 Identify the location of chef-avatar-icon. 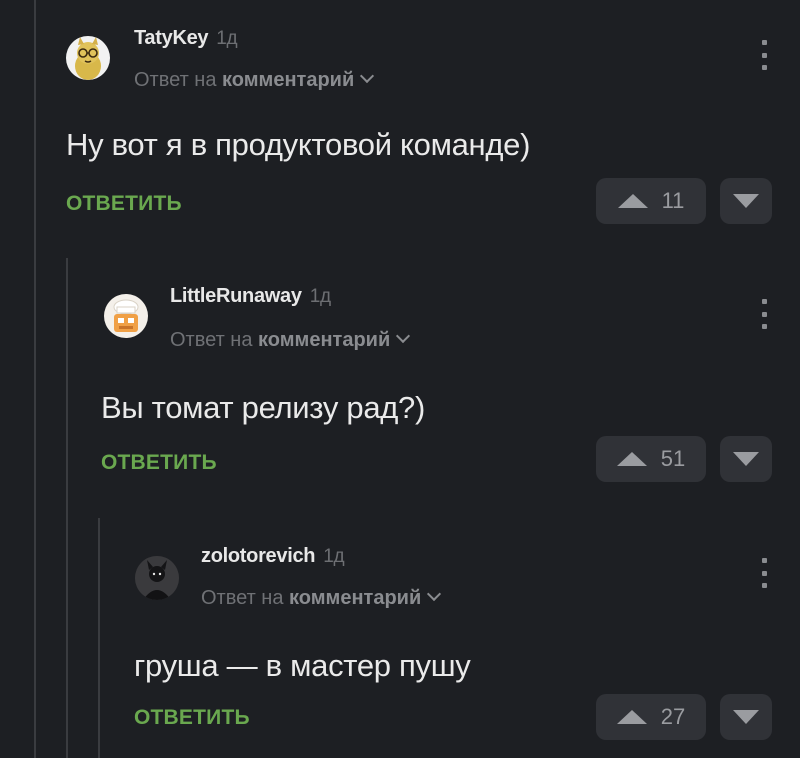
(126, 316).